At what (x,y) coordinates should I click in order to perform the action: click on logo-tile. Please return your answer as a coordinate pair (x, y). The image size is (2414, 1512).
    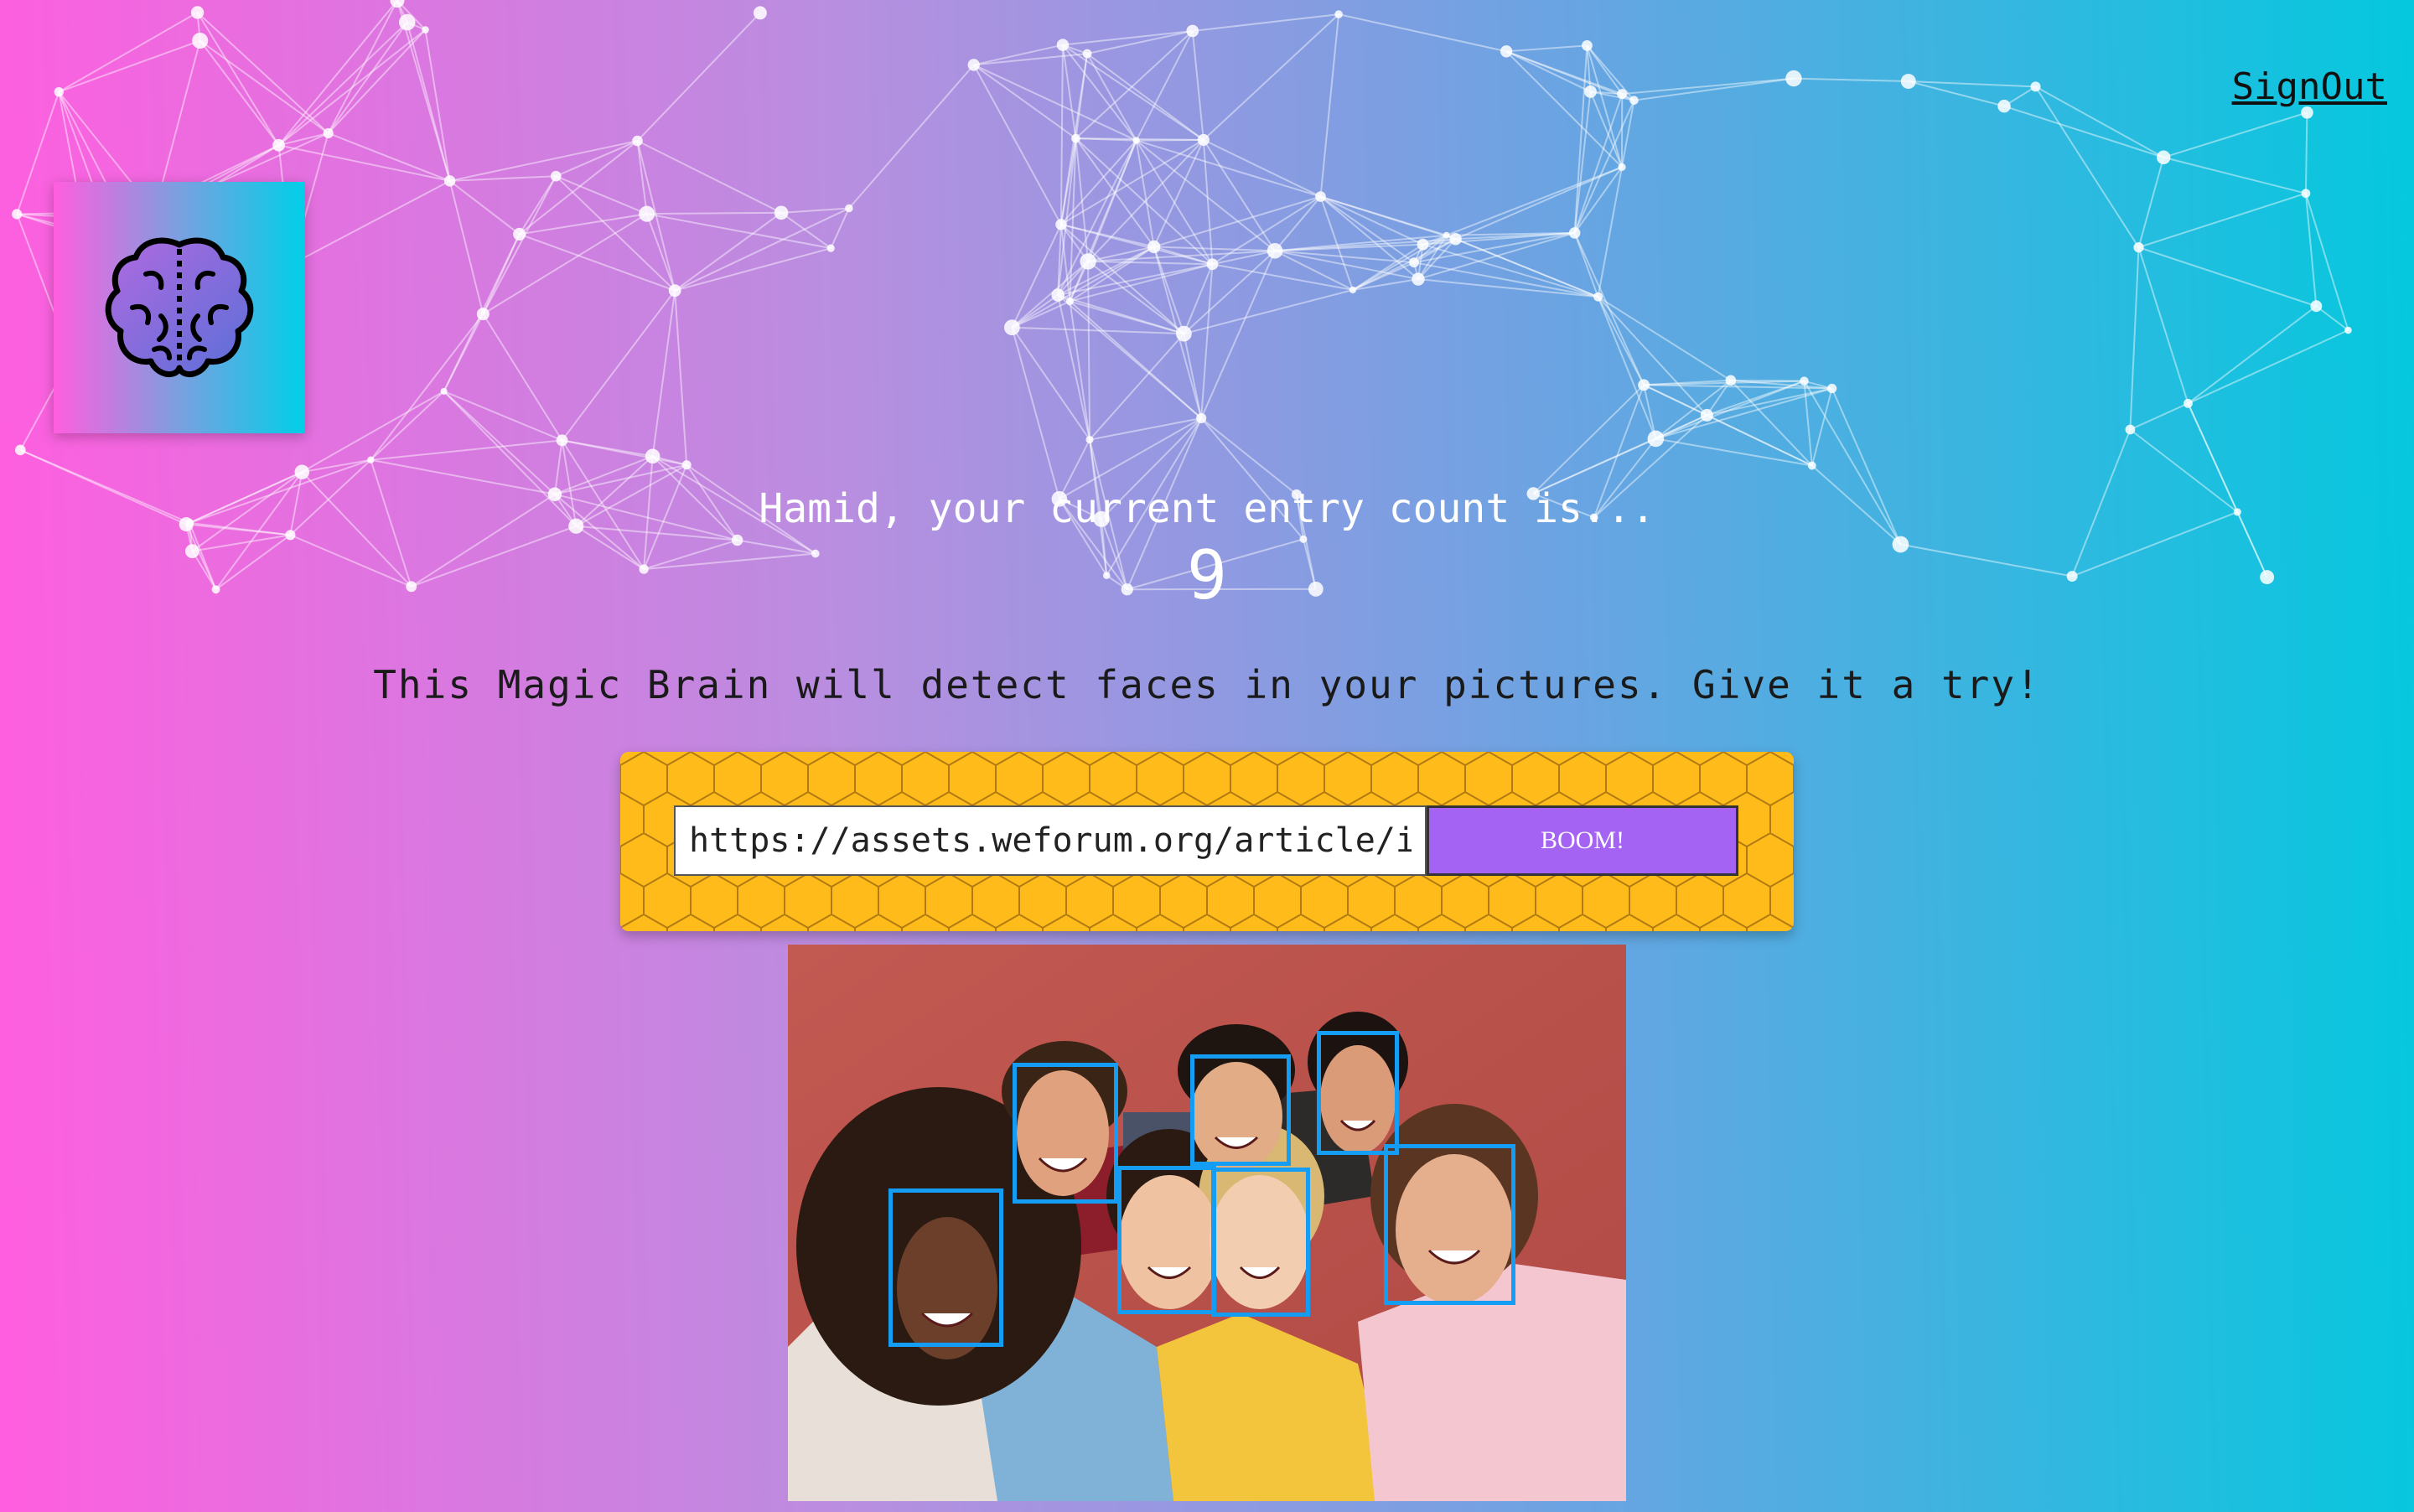
    Looking at the image, I should click on (180, 307).